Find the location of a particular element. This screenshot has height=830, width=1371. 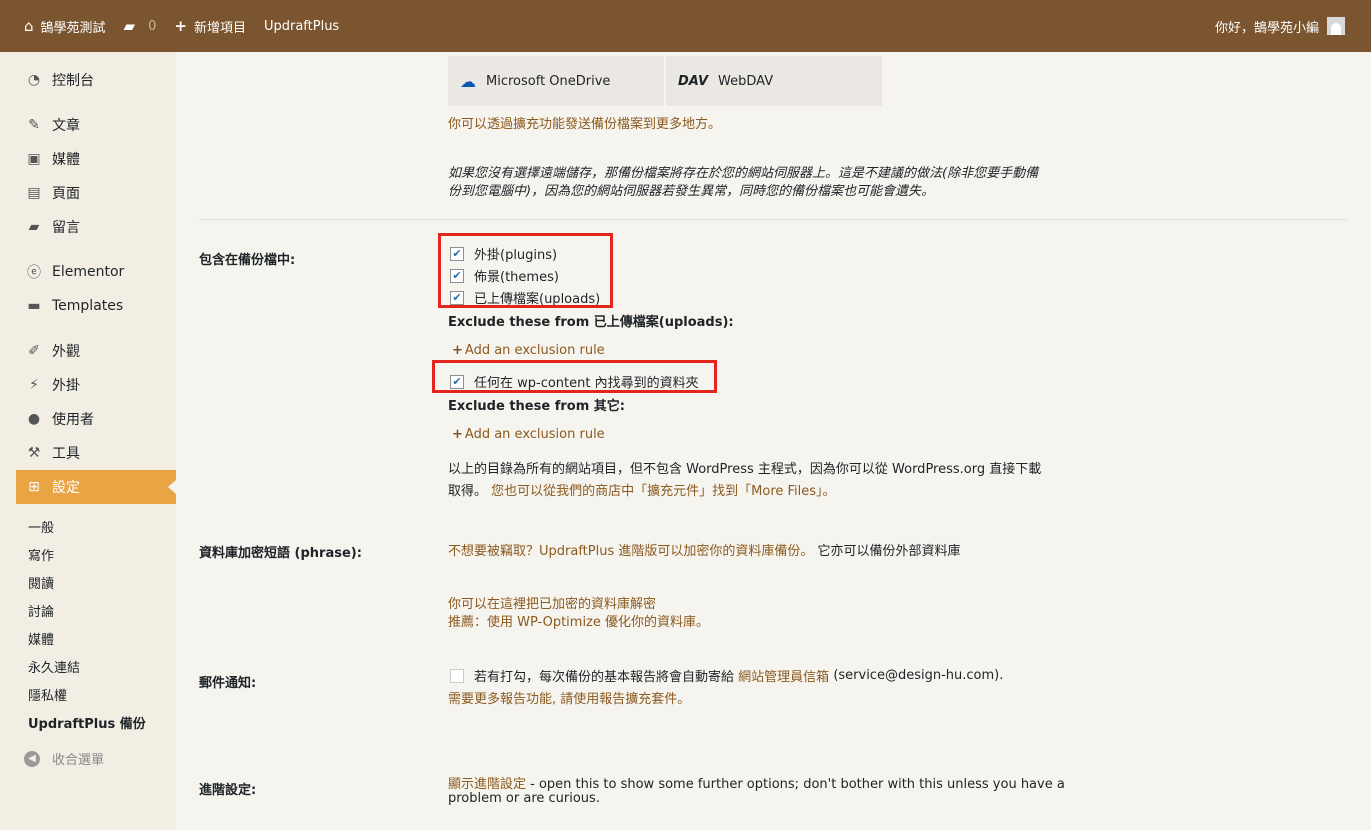

email-notification-label: 郵件通知: is located at coordinates (228, 683).